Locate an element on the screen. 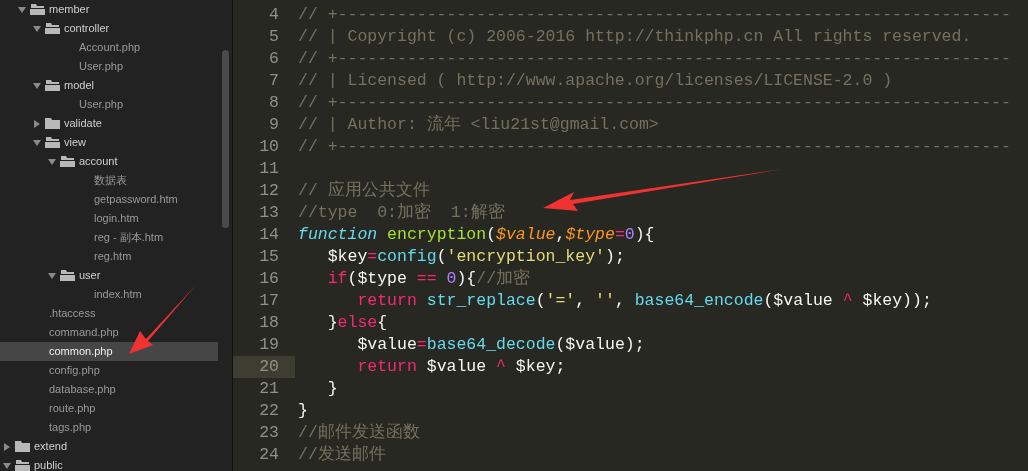 Image resolution: width=1028 pixels, height=471 pixels. code-line: // | Licensed ( http://www.apache.org/licenses/LICENSE-2.0 ) is located at coordinates (595, 80).